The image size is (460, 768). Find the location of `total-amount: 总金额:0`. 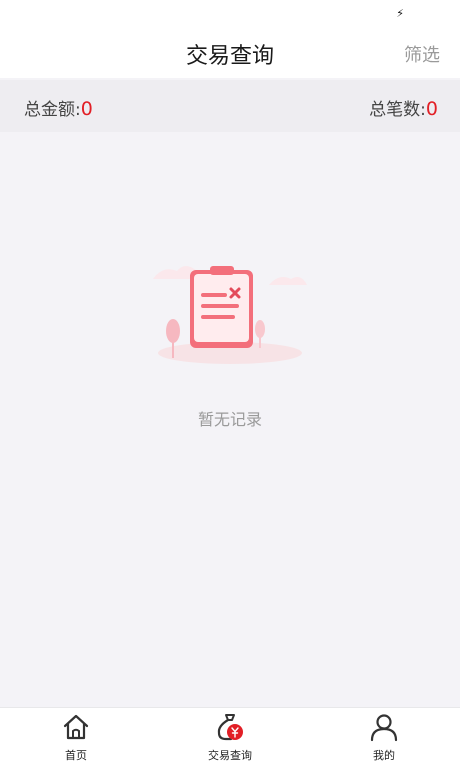

total-amount: 总金额:0 is located at coordinates (58, 107).